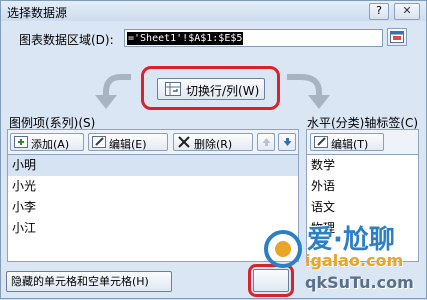 Image resolution: width=427 pixels, height=300 pixels. What do you see at coordinates (359, 282) in the screenshot?
I see `watermark-domain-secondary: qkSuTu.com` at bounding box center [359, 282].